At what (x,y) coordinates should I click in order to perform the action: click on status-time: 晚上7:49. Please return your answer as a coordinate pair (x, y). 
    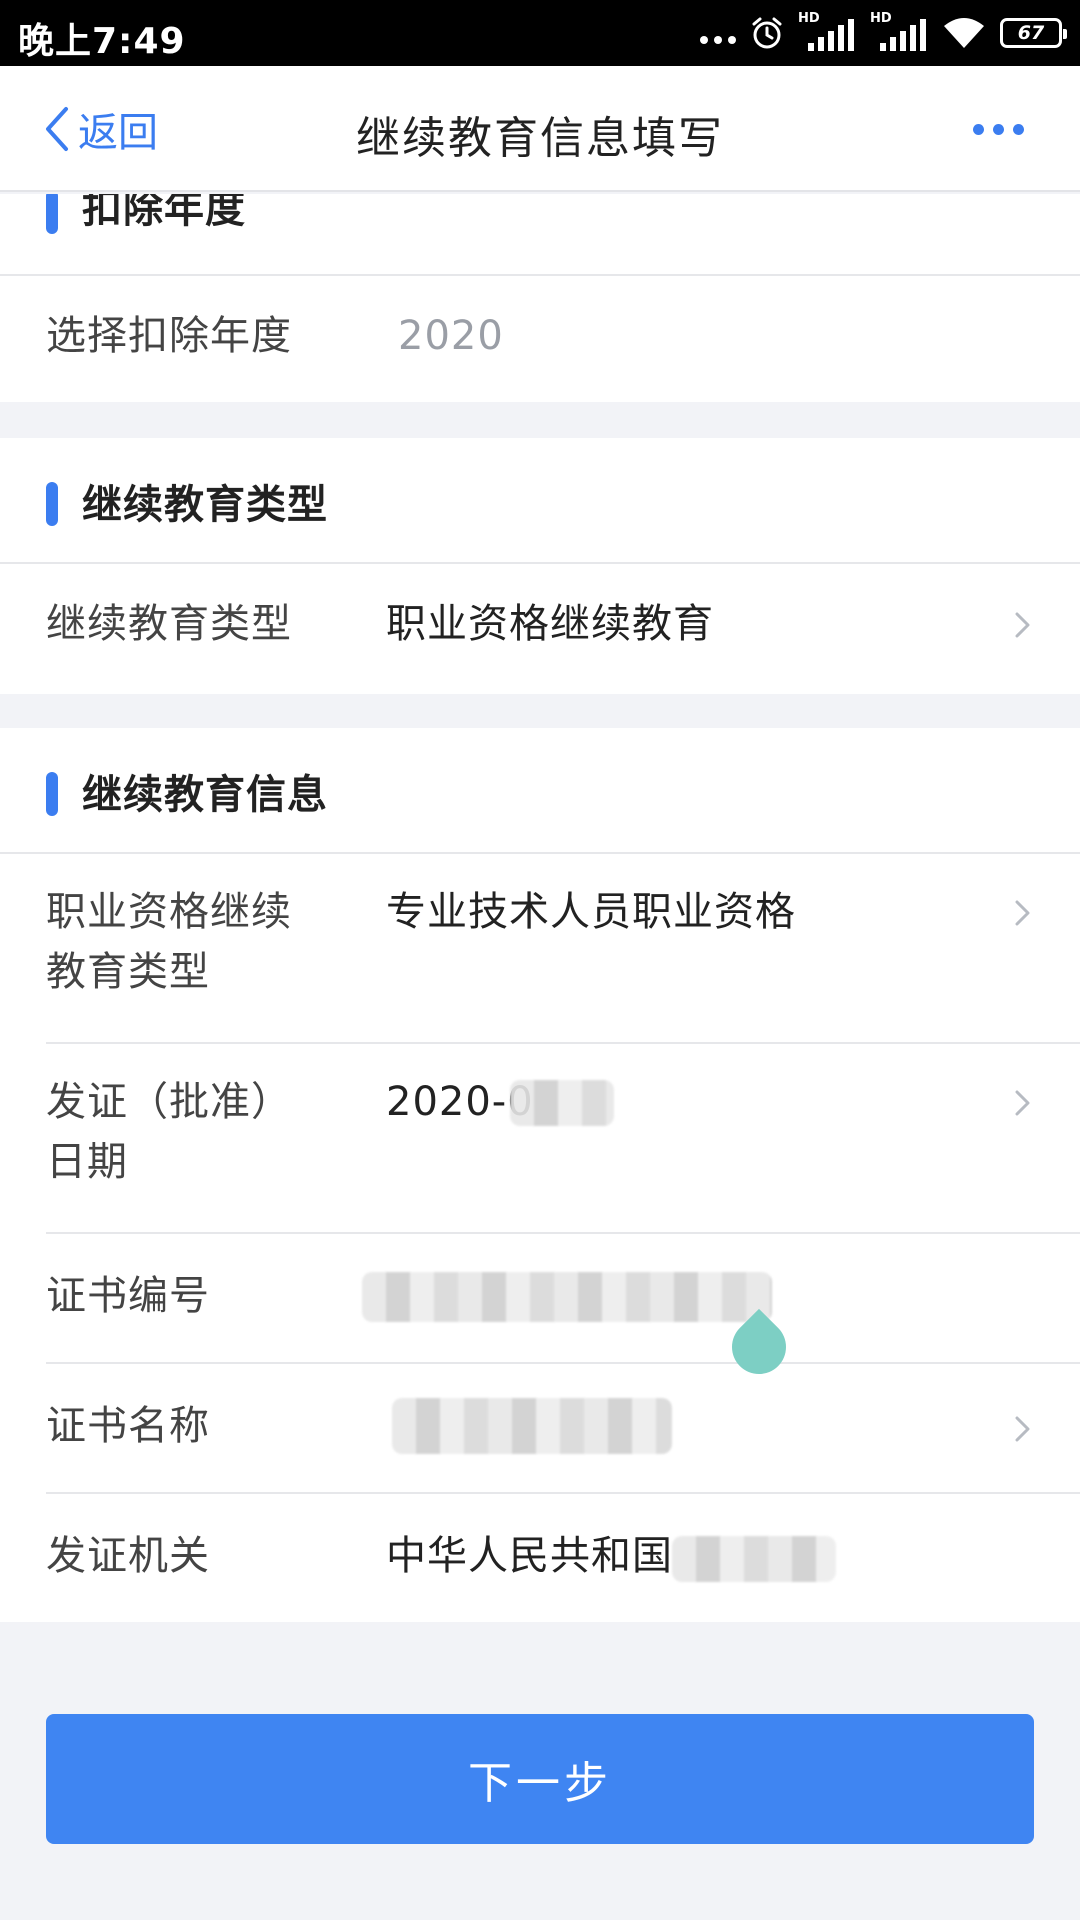
    Looking at the image, I should click on (102, 41).